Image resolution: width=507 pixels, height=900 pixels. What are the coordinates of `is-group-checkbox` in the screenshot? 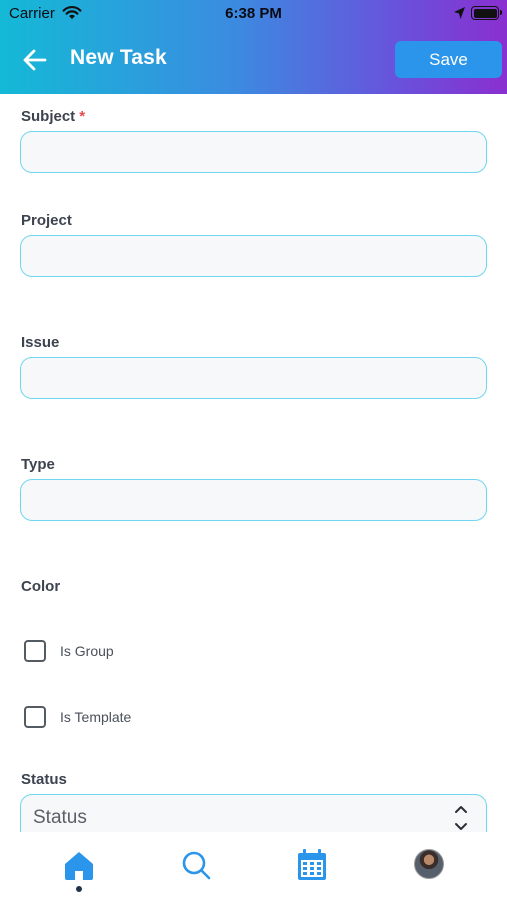 It's located at (35, 651).